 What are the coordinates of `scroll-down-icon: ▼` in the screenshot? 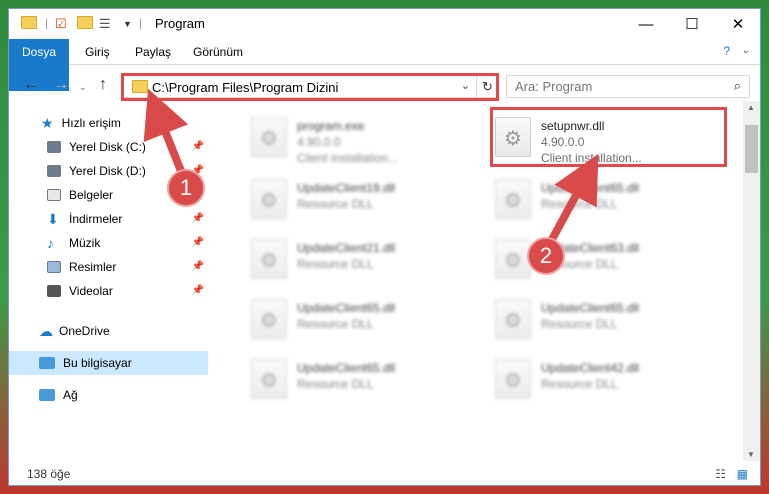 It's located at (751, 454).